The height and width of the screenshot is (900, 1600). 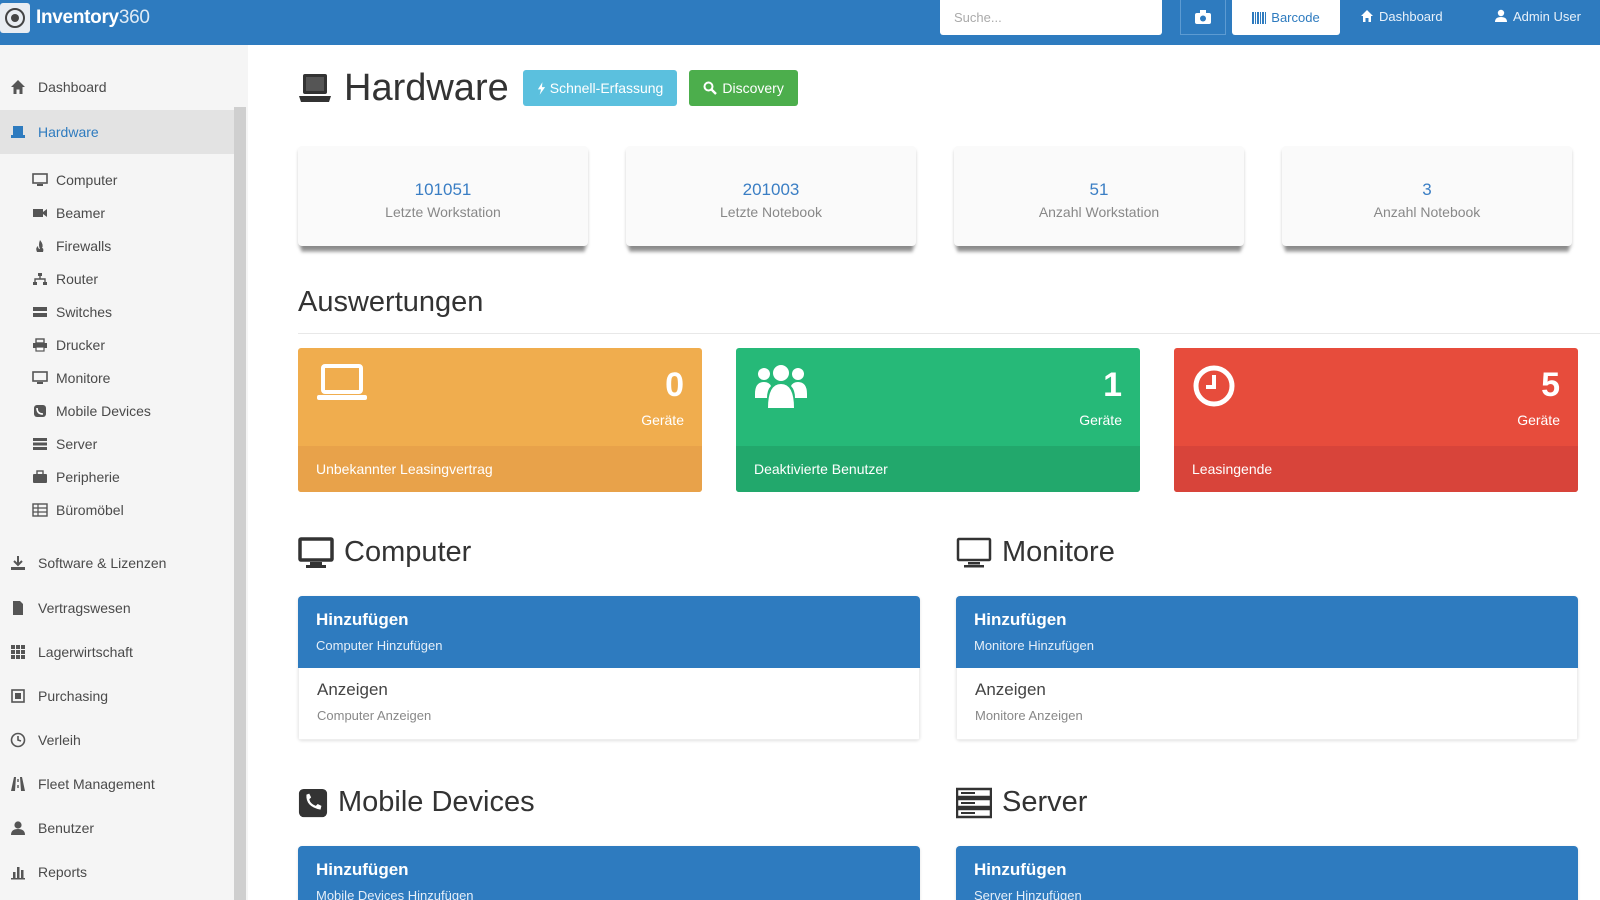 What do you see at coordinates (87, 180) in the screenshot?
I see `sidebar-subitem-label: Computer` at bounding box center [87, 180].